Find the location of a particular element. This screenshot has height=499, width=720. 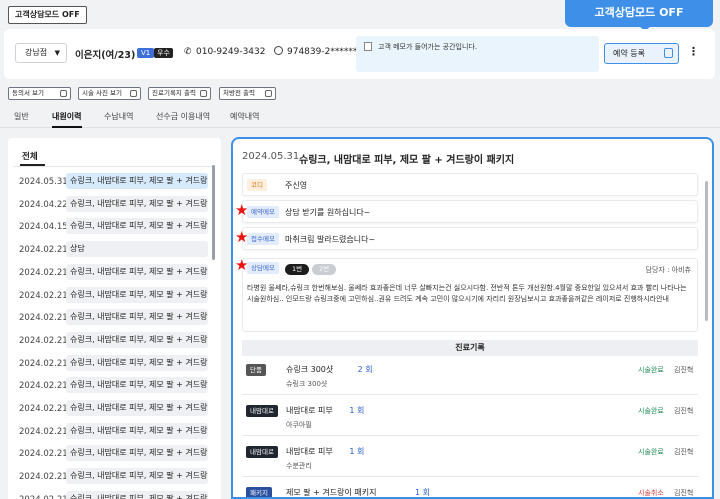

coordi-label: 코디 is located at coordinates (257, 185).